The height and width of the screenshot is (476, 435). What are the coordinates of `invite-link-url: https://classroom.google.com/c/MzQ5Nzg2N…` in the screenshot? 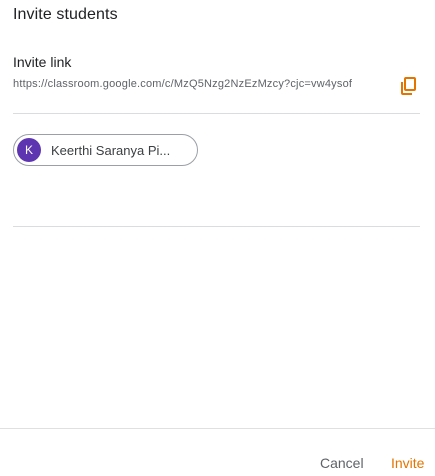 It's located at (198, 84).